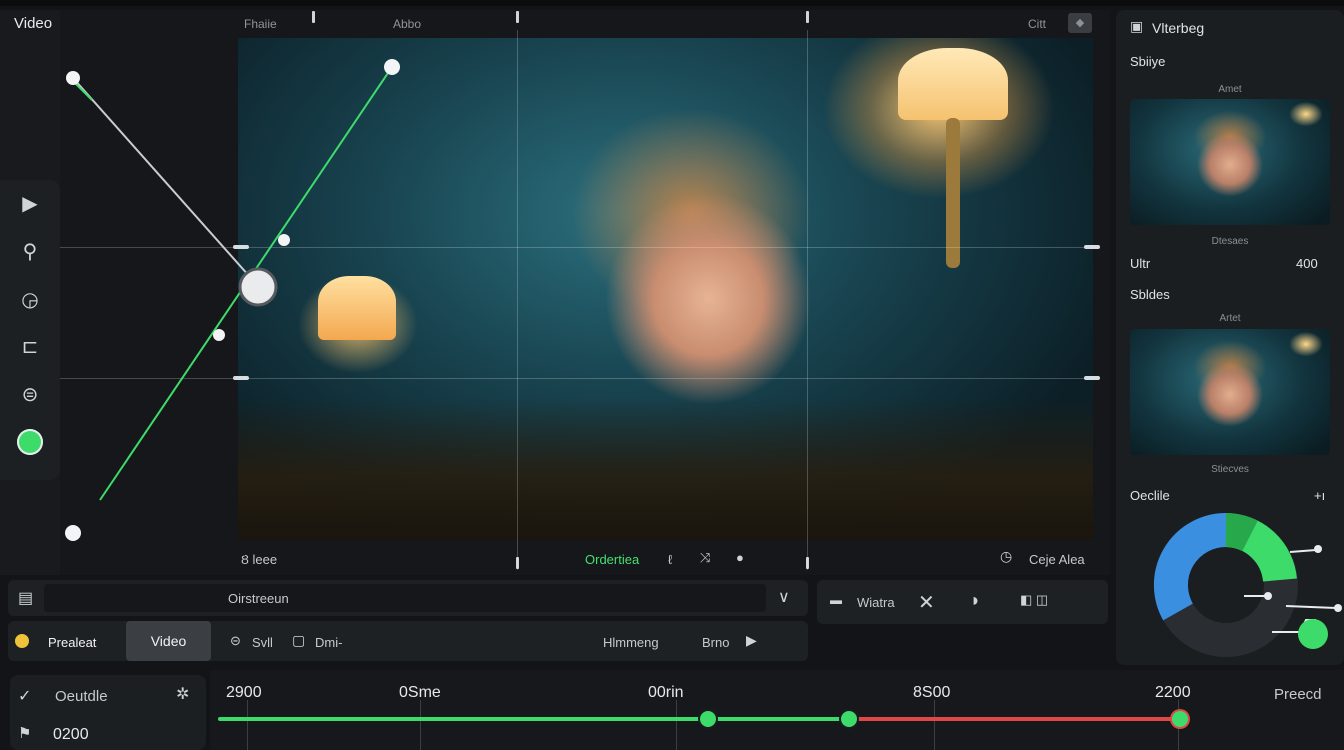 The image size is (1344, 750). What do you see at coordinates (420, 692) in the screenshot?
I see `timeline-marker: 0Sme` at bounding box center [420, 692].